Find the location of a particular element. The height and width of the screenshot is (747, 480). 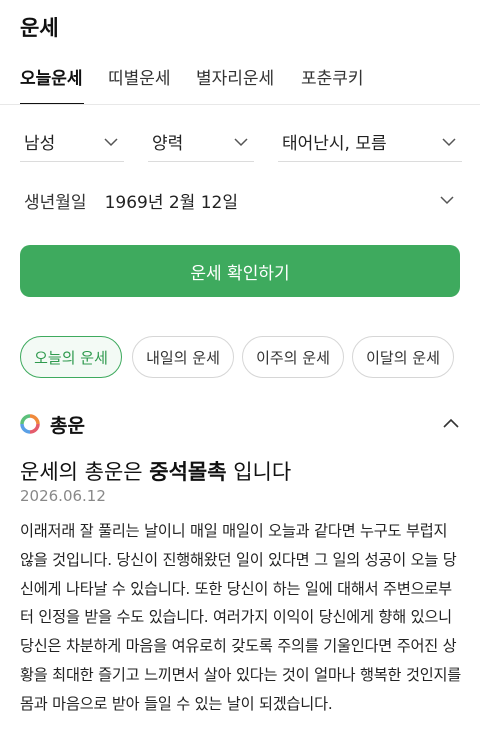

check-fortune-button: 운세 확인하기 is located at coordinates (240, 271).